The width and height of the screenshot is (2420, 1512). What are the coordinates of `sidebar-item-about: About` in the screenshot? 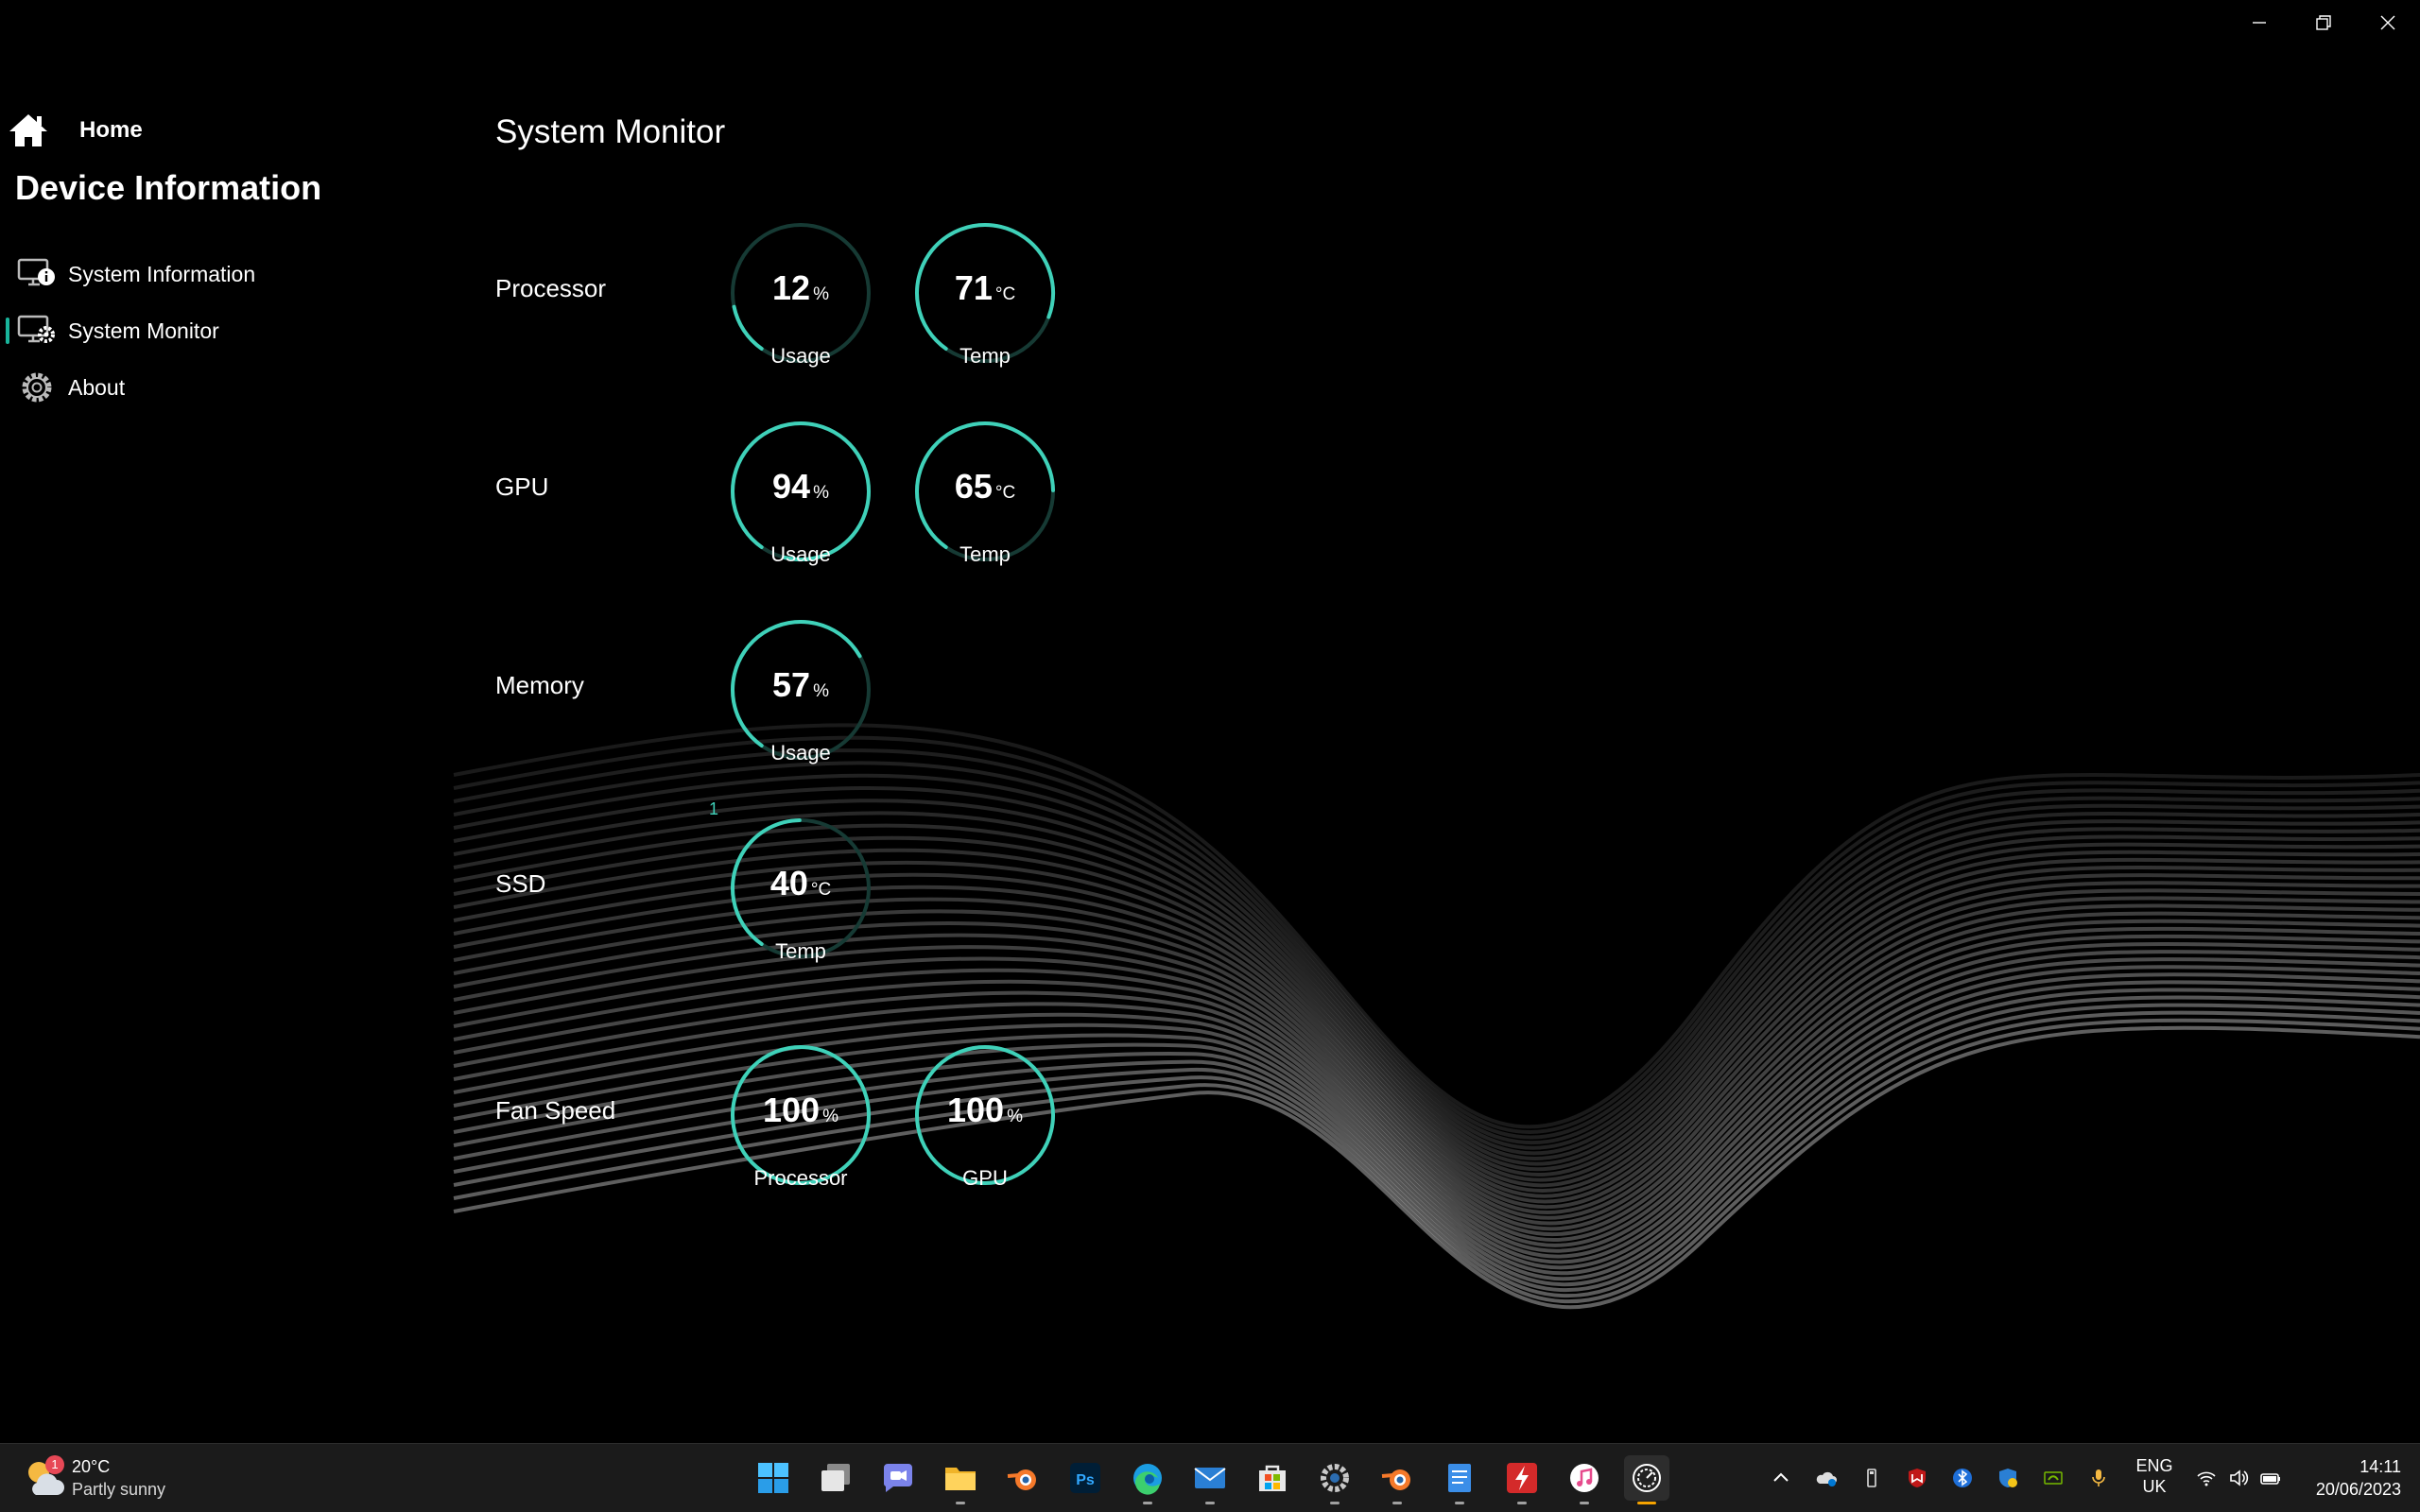 It's located at (189, 387).